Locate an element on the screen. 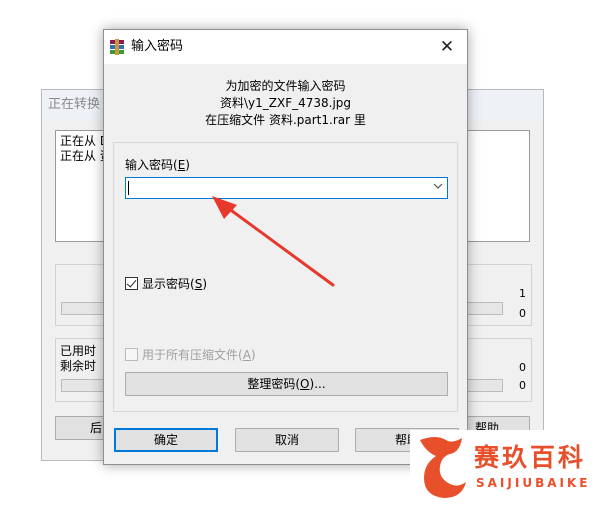  watermark: 赛玖百科 SAIJIUBAIKE is located at coordinates (505, 469).